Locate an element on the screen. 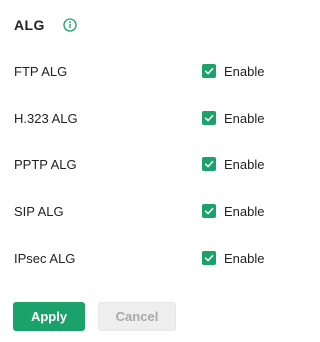 This screenshot has height=342, width=320. enable-toggle-sip: Enable is located at coordinates (233, 211).